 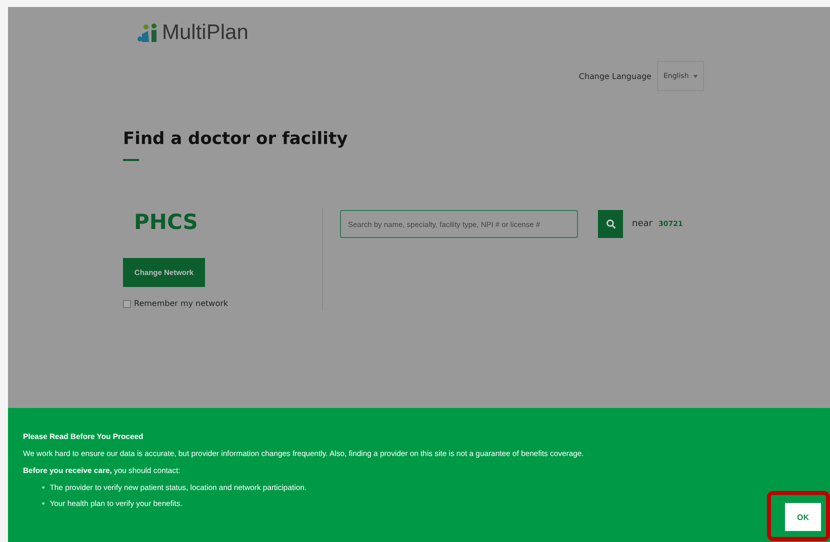 What do you see at coordinates (615, 76) in the screenshot?
I see `language-label: Change Language` at bounding box center [615, 76].